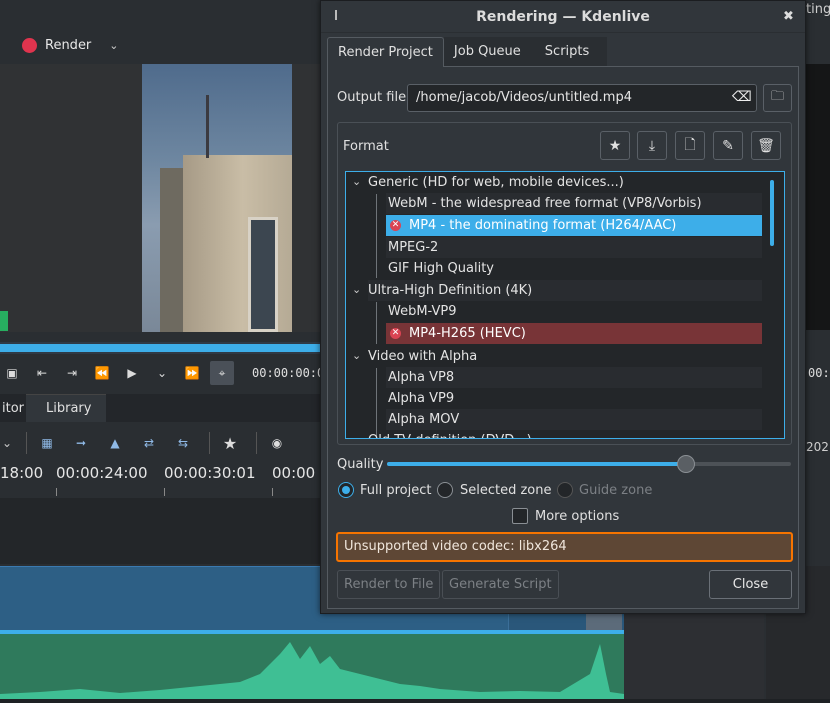  What do you see at coordinates (574, 247) in the screenshot?
I see `tree-item: MPEG-2` at bounding box center [574, 247].